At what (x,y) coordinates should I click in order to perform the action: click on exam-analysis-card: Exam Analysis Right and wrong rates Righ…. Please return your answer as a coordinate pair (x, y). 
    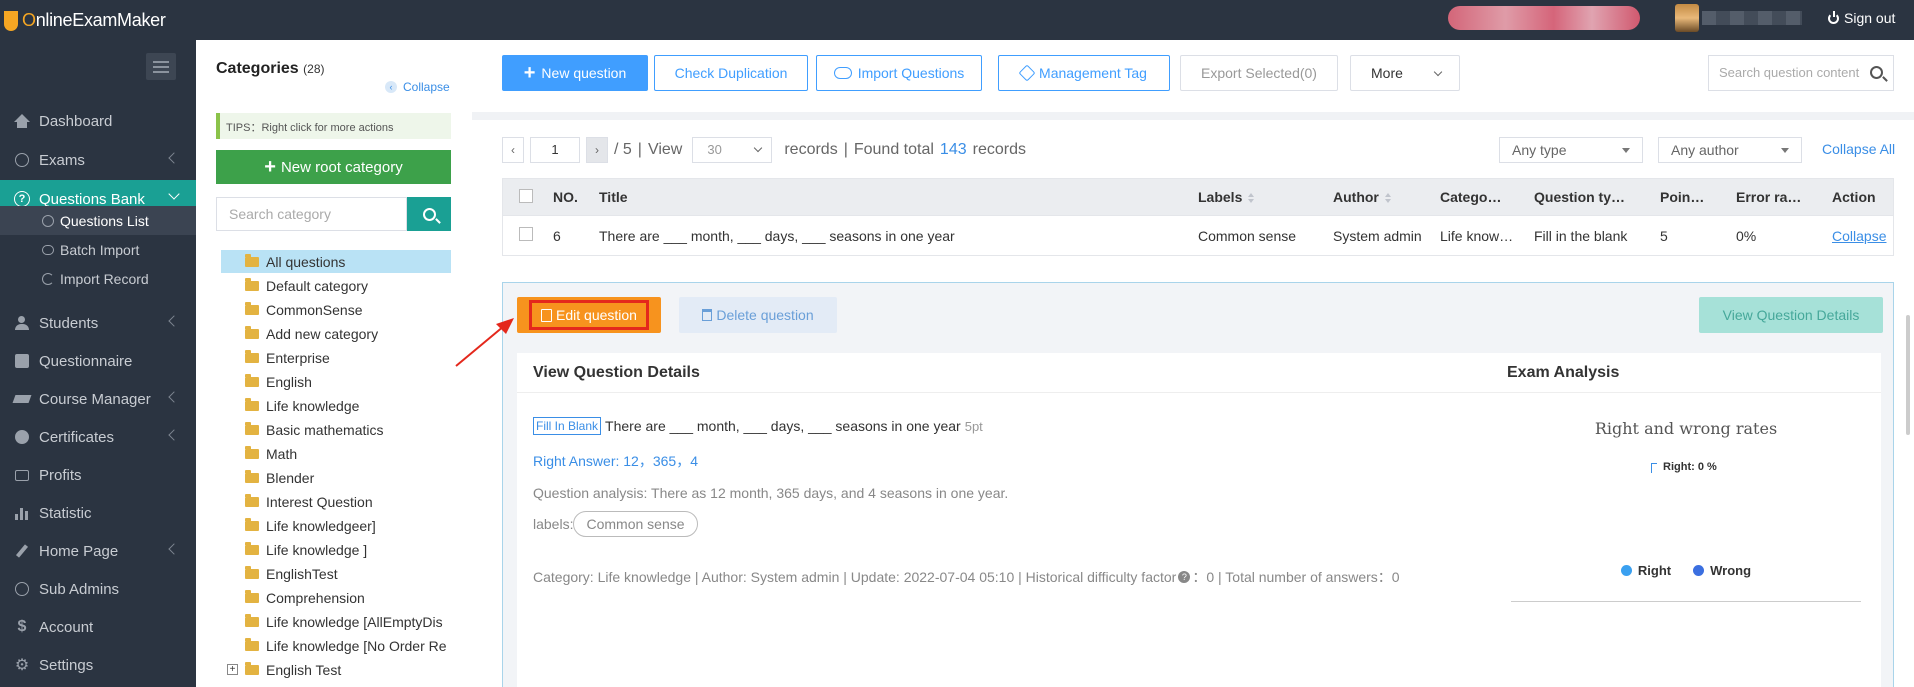
    Looking at the image, I should click on (1686, 520).